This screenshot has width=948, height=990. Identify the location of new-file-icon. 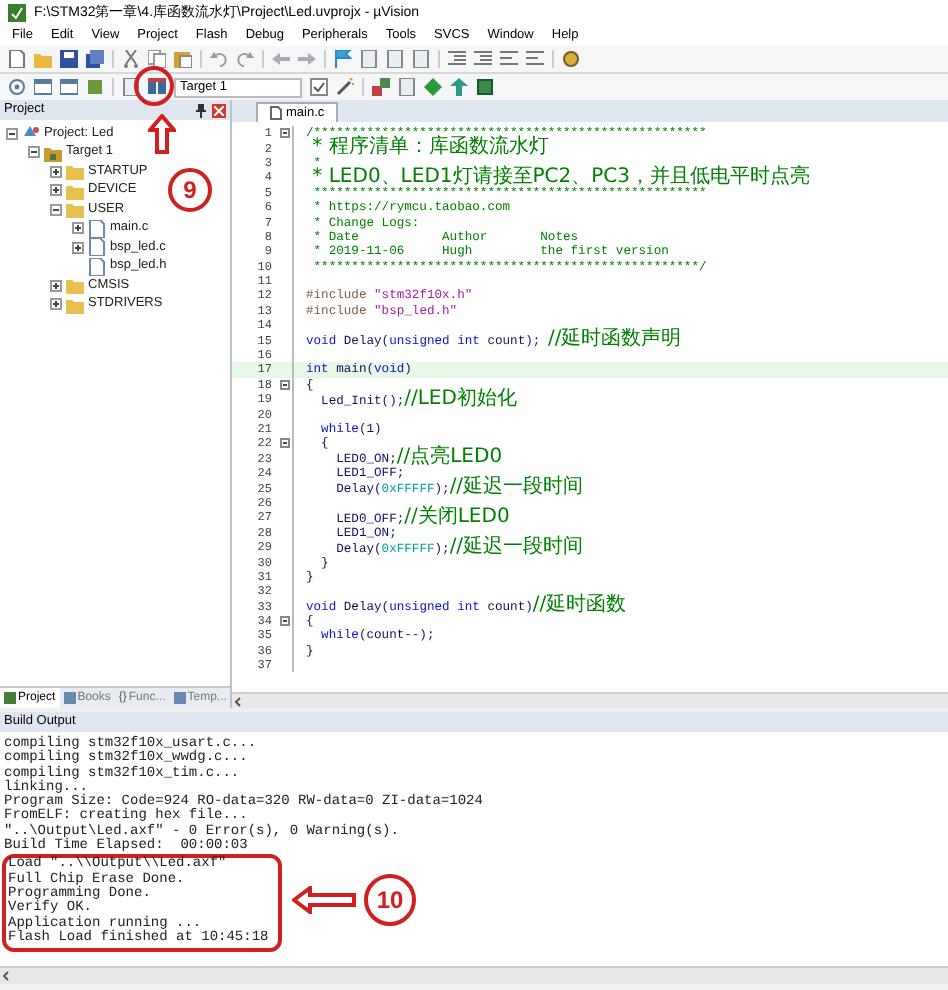
(17, 59).